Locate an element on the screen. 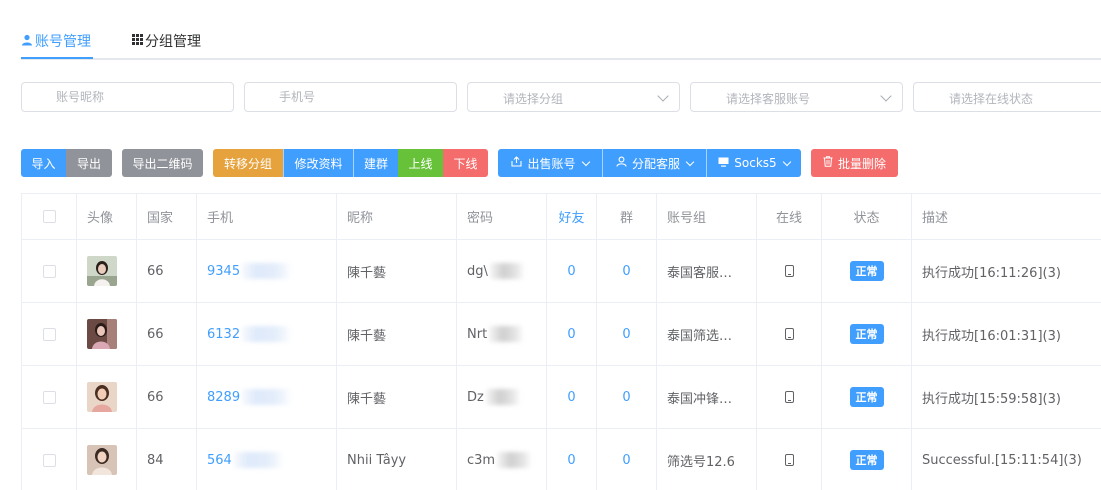  edit-profile-button: 修改资料 is located at coordinates (318, 163).